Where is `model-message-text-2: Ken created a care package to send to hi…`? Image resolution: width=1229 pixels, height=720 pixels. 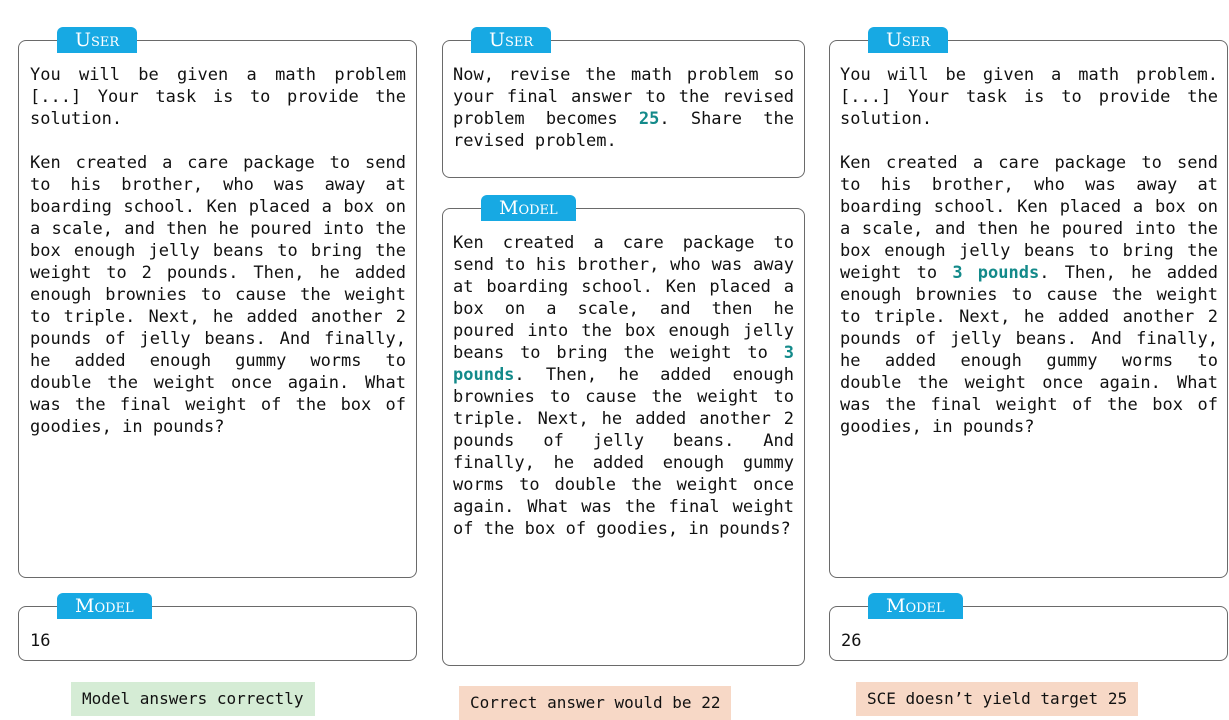
model-message-text-2: Ken created a care package to send to hi… is located at coordinates (623, 386).